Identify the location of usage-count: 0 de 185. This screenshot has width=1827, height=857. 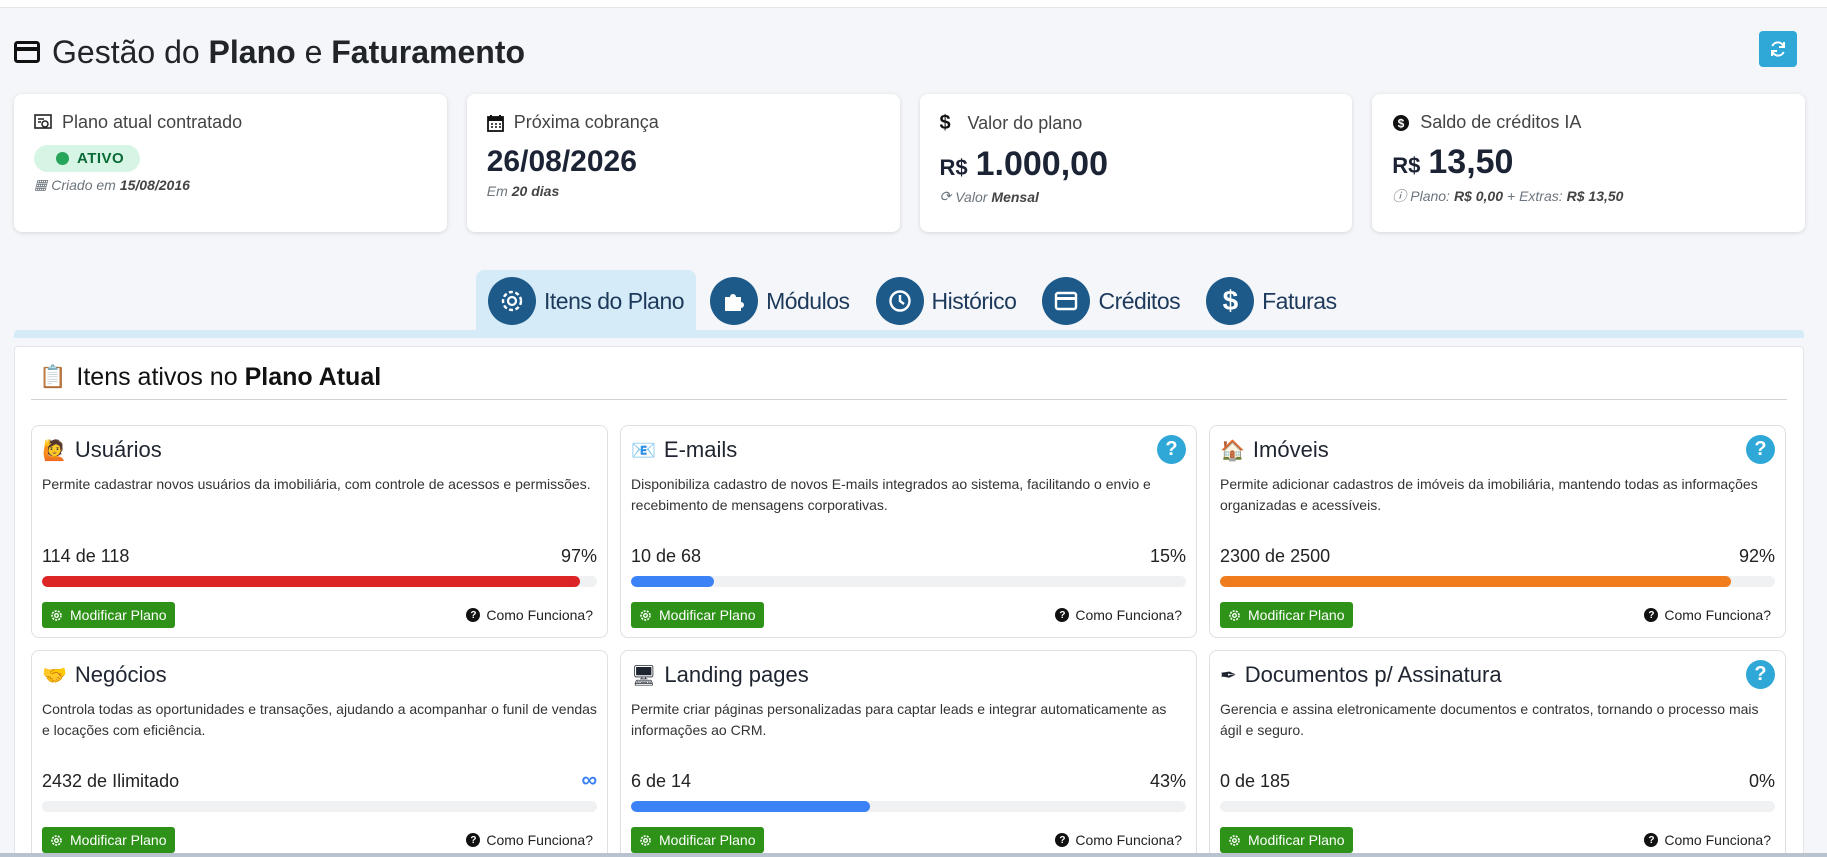
(1255, 781).